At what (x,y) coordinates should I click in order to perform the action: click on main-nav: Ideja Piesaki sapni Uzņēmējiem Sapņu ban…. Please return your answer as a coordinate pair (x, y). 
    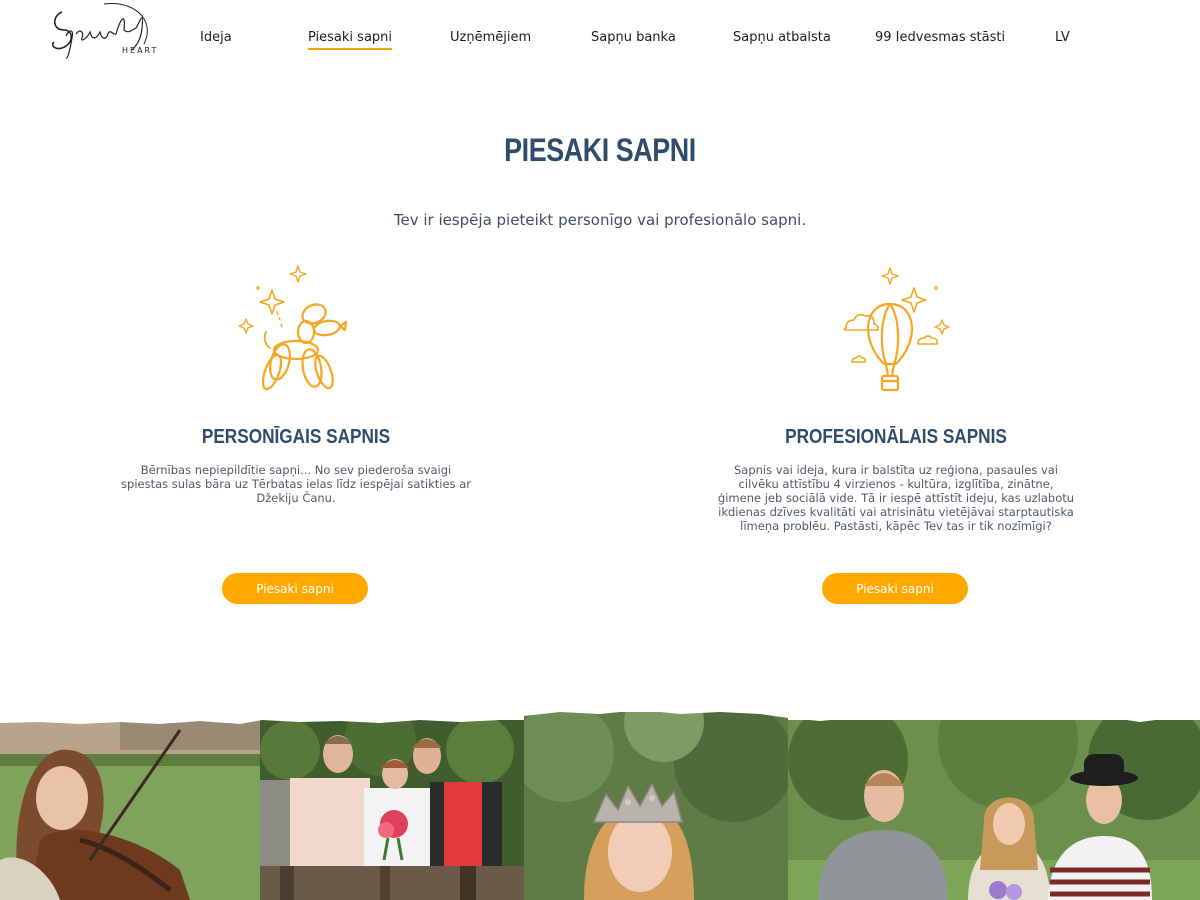
    Looking at the image, I should click on (600, 42).